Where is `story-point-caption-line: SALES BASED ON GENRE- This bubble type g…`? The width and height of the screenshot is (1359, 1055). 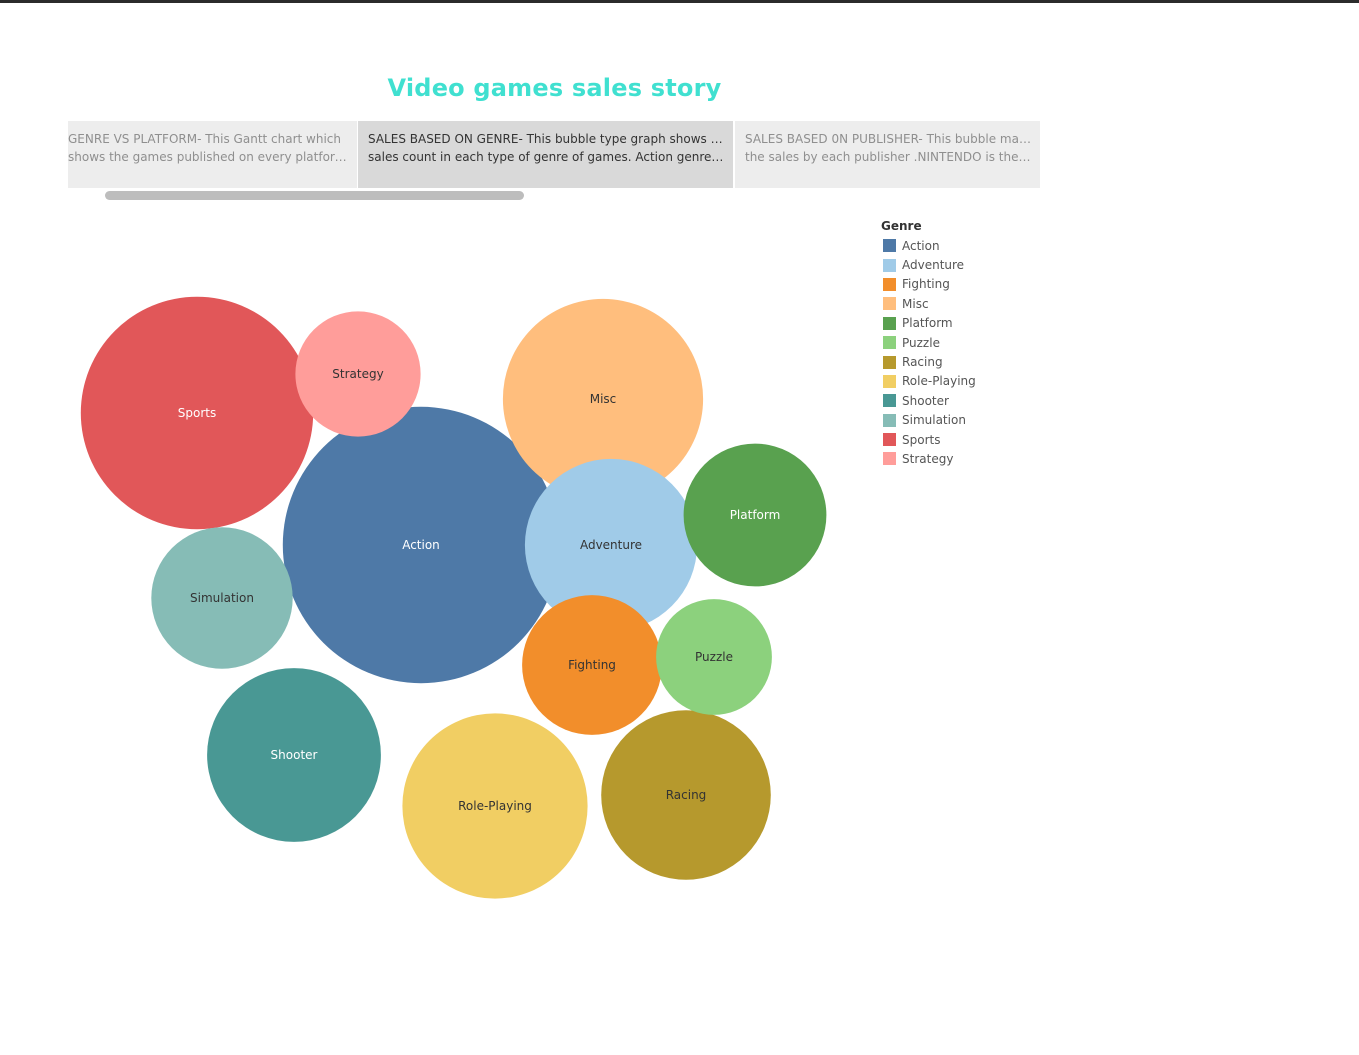 story-point-caption-line: SALES BASED ON GENRE- This bubble type g… is located at coordinates (546, 139).